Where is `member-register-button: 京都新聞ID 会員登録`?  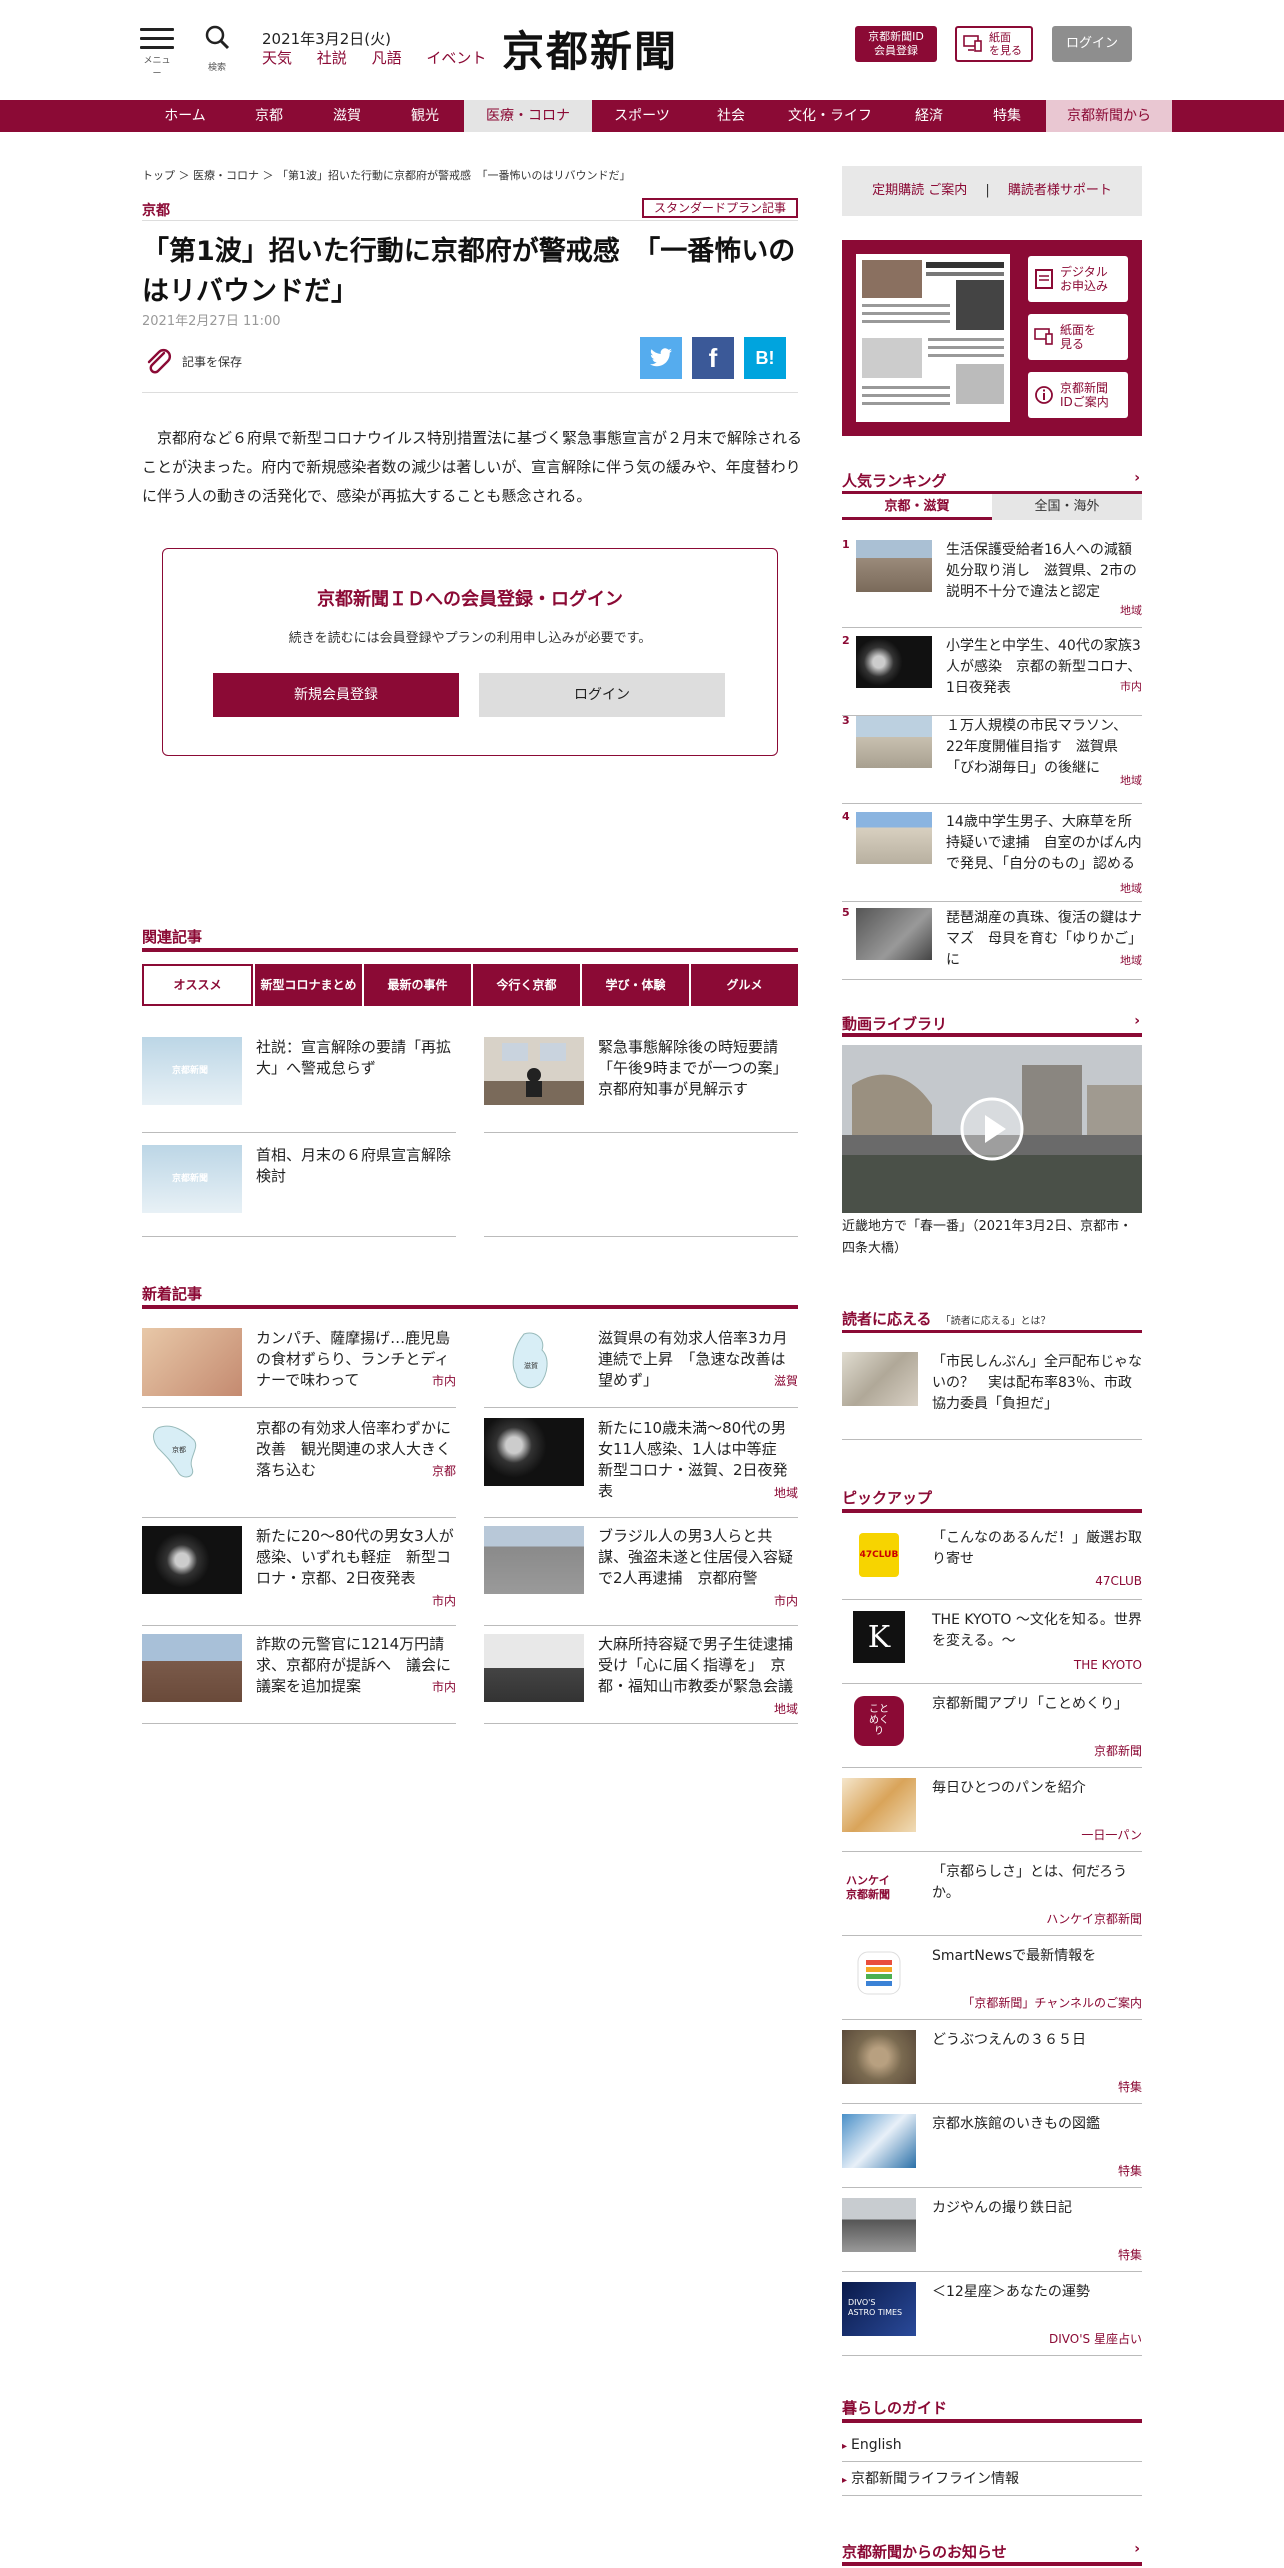
member-register-button: 京都新聞ID 会員登録 is located at coordinates (896, 44).